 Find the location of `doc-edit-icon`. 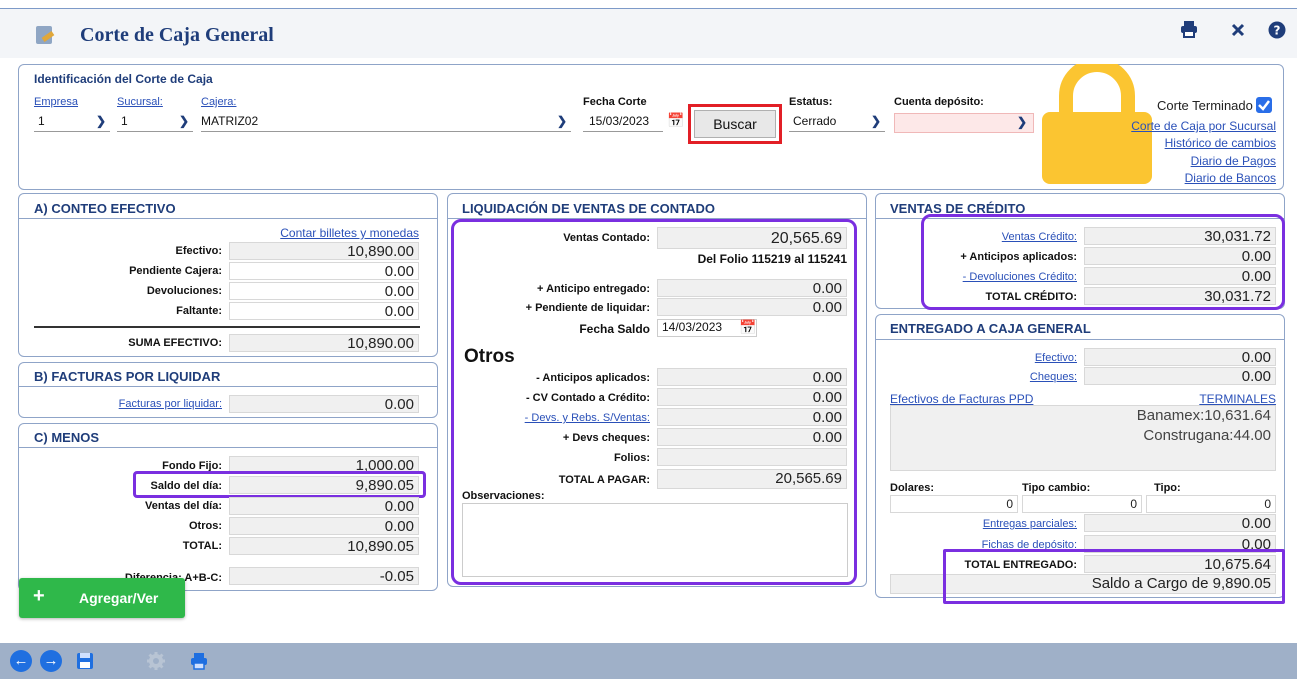

doc-edit-icon is located at coordinates (44, 35).